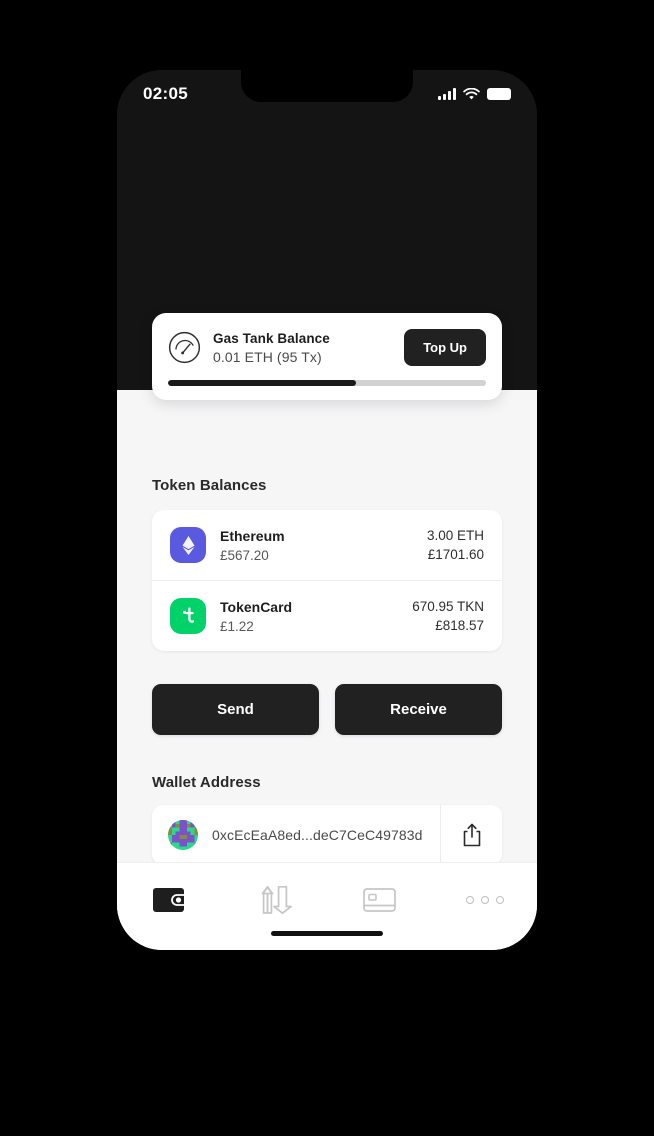 The height and width of the screenshot is (1136, 654). I want to click on transfer-arrows-icon, so click(276, 900).